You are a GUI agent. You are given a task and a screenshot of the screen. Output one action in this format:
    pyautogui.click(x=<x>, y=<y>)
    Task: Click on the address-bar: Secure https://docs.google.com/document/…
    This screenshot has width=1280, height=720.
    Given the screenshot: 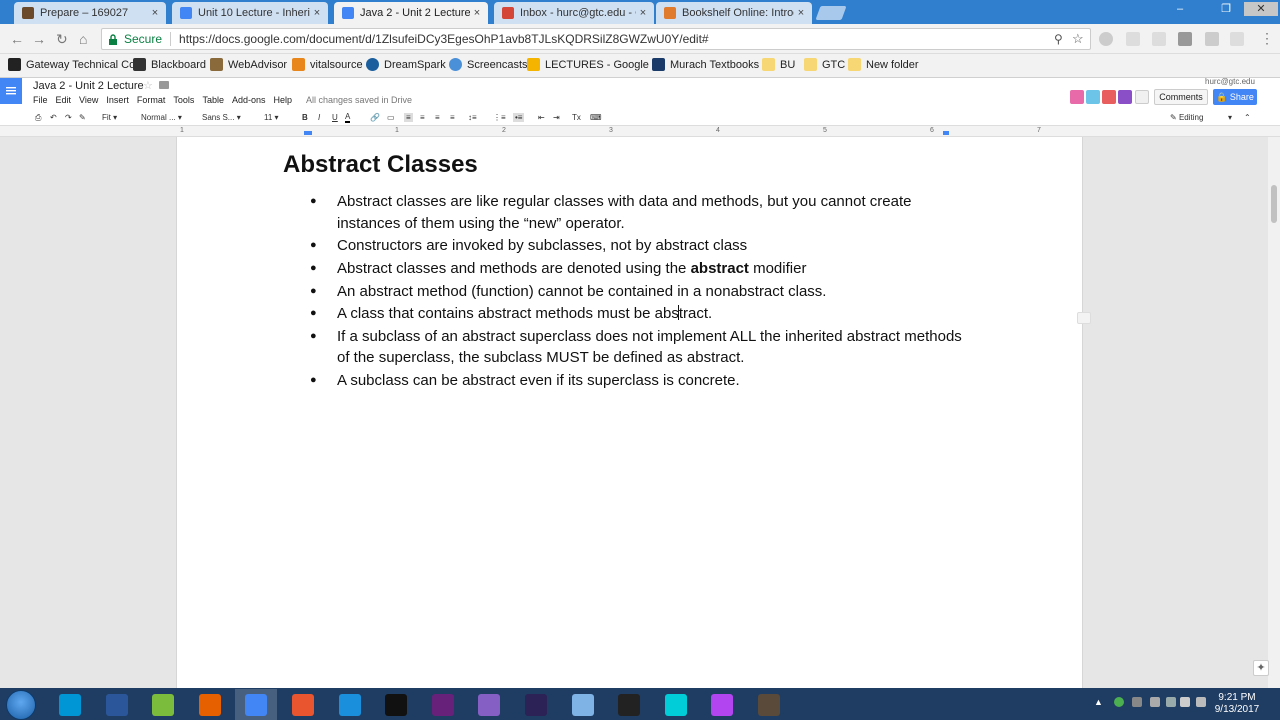 What is the action you would take?
    pyautogui.click(x=596, y=39)
    